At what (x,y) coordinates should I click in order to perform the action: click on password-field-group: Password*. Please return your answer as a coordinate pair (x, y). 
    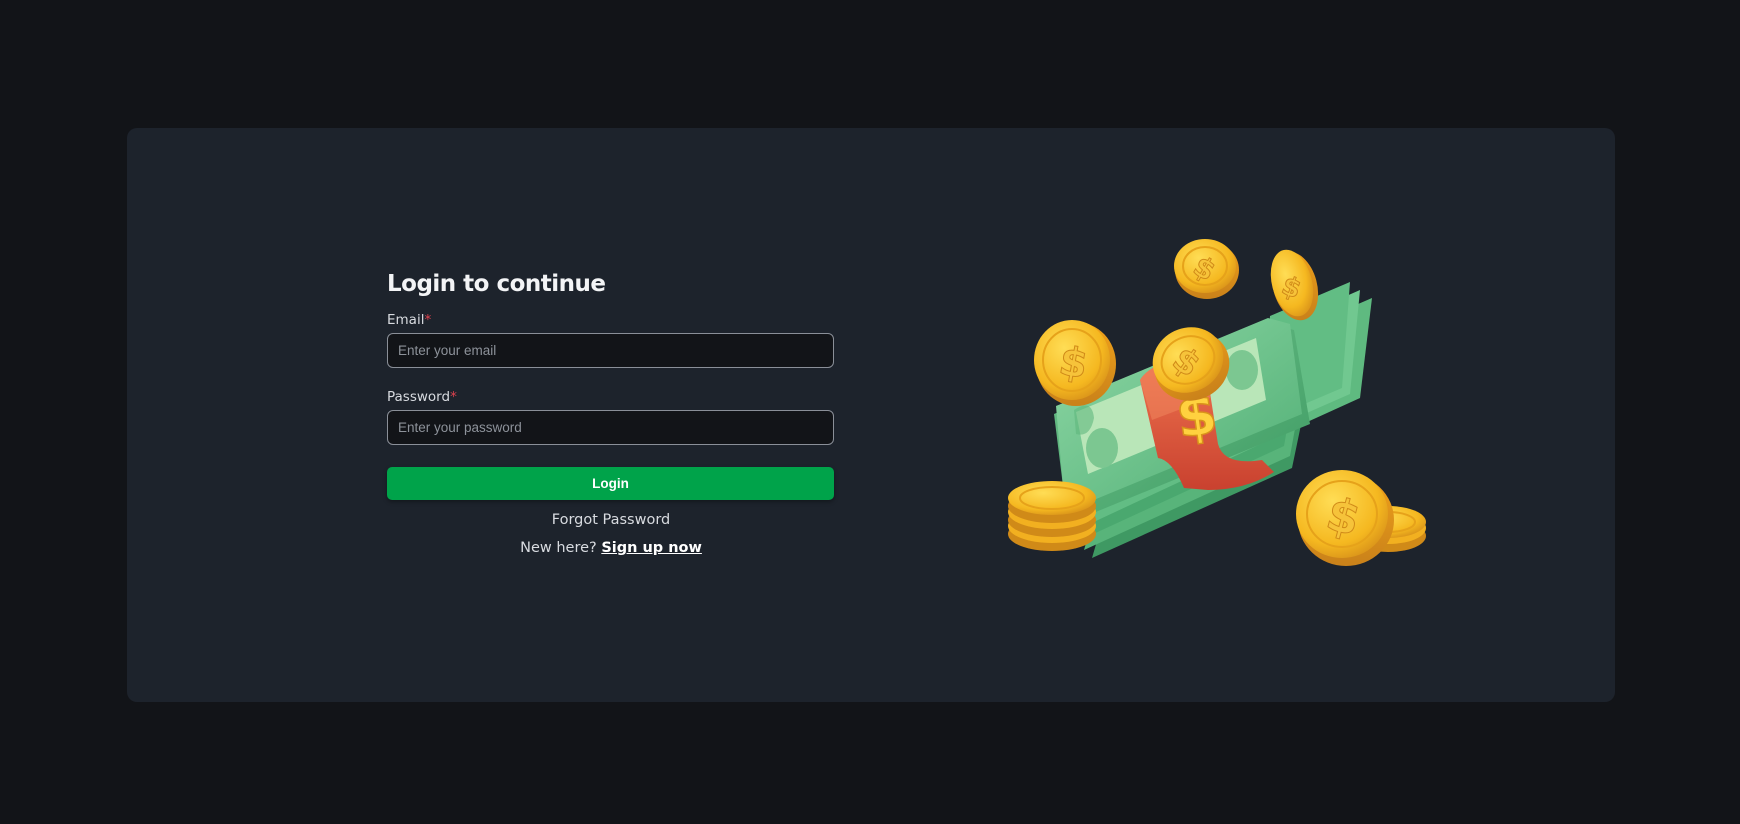
    Looking at the image, I should click on (611, 416).